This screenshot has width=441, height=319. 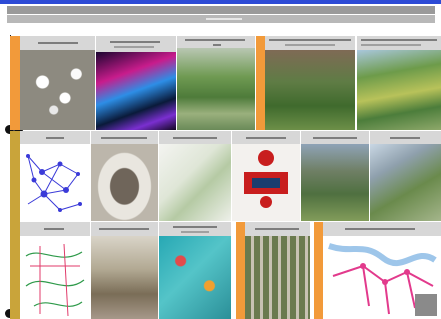 I want to click on cube-interior-image, so click(x=124, y=182).